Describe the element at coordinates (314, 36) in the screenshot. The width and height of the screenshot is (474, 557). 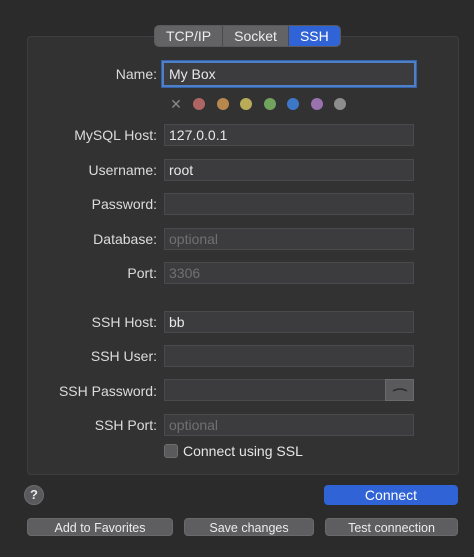
I see `tab-ssh: SSH` at that location.